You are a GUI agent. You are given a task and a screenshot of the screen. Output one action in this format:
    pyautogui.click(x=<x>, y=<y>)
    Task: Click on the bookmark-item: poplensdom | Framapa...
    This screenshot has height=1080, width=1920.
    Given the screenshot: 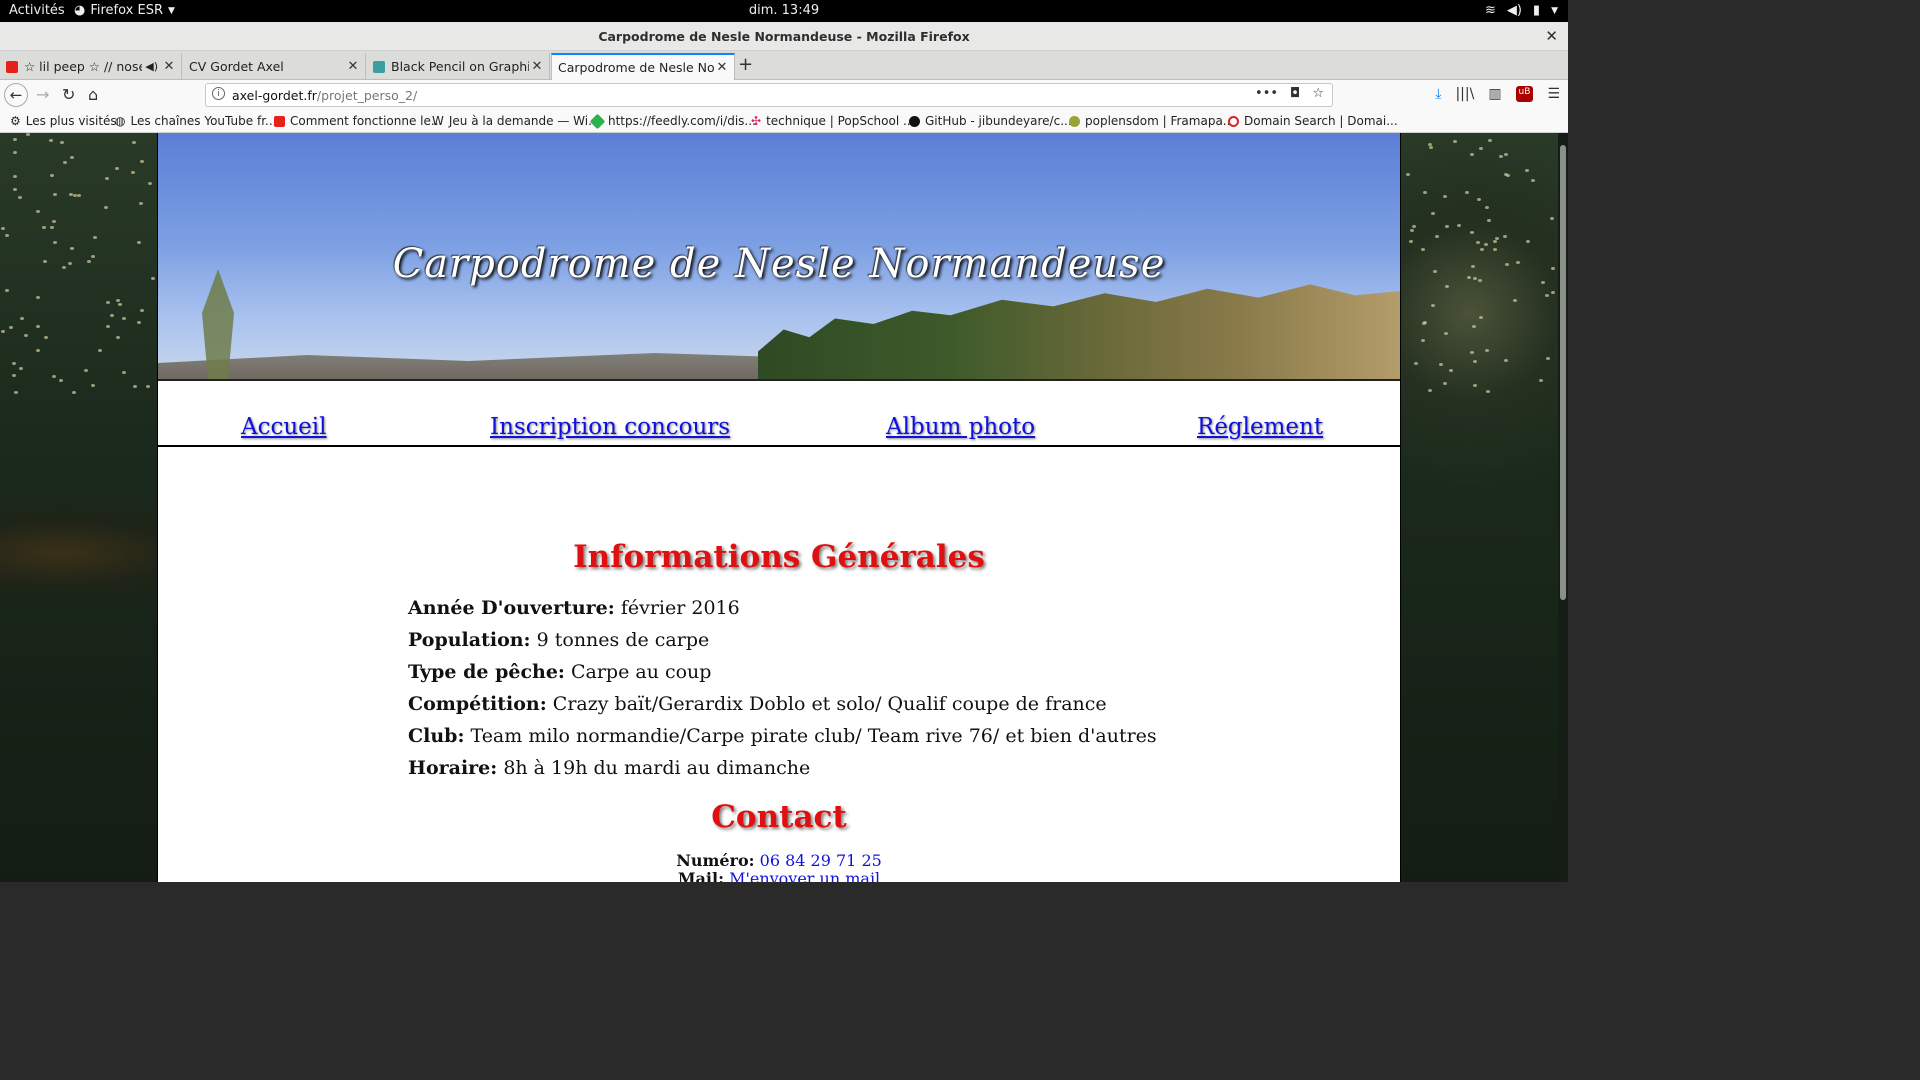 What is the action you would take?
    pyautogui.click(x=1151, y=121)
    